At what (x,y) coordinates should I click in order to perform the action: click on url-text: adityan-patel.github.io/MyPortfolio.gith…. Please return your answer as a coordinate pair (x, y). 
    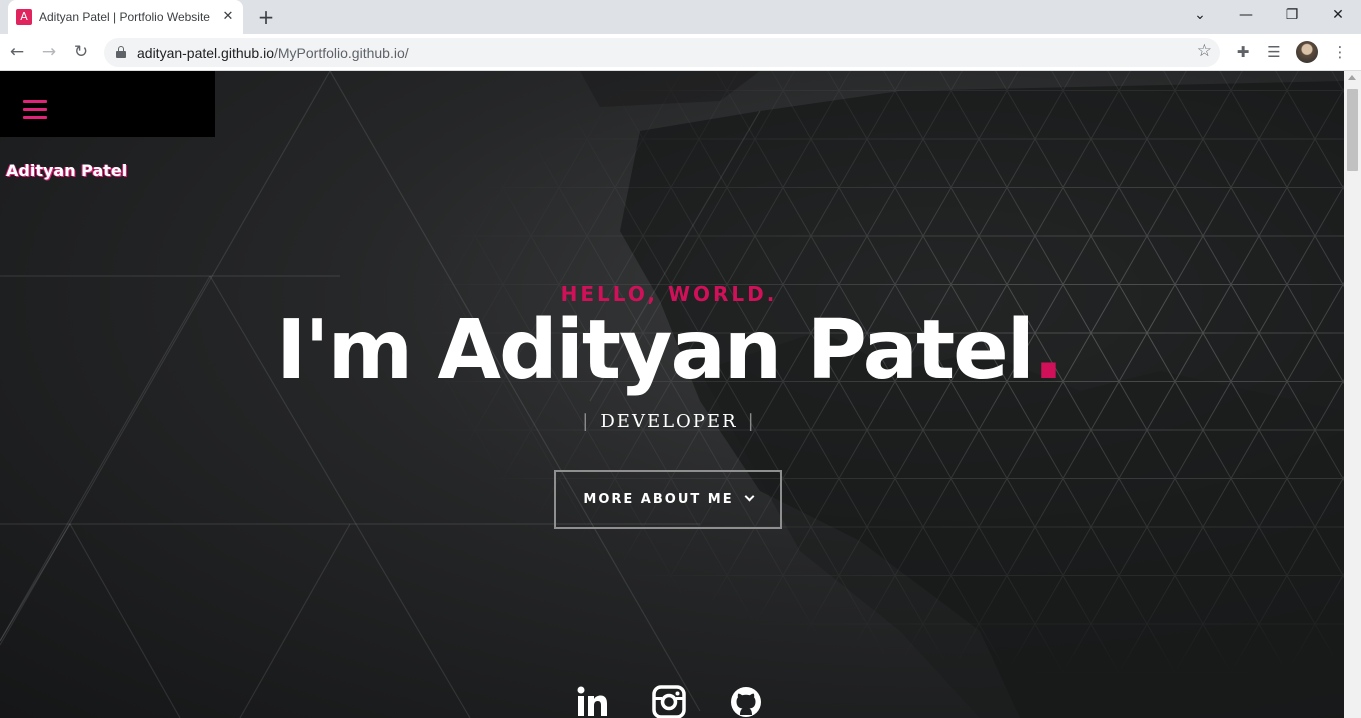
    Looking at the image, I should click on (273, 53).